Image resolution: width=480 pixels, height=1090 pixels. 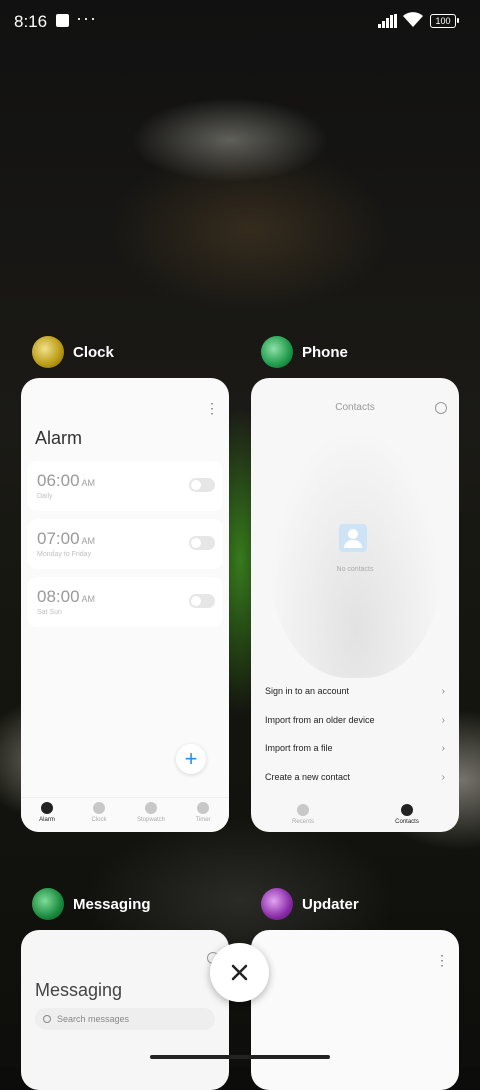 I want to click on more-notifications-icon: ···, so click(x=86, y=18).